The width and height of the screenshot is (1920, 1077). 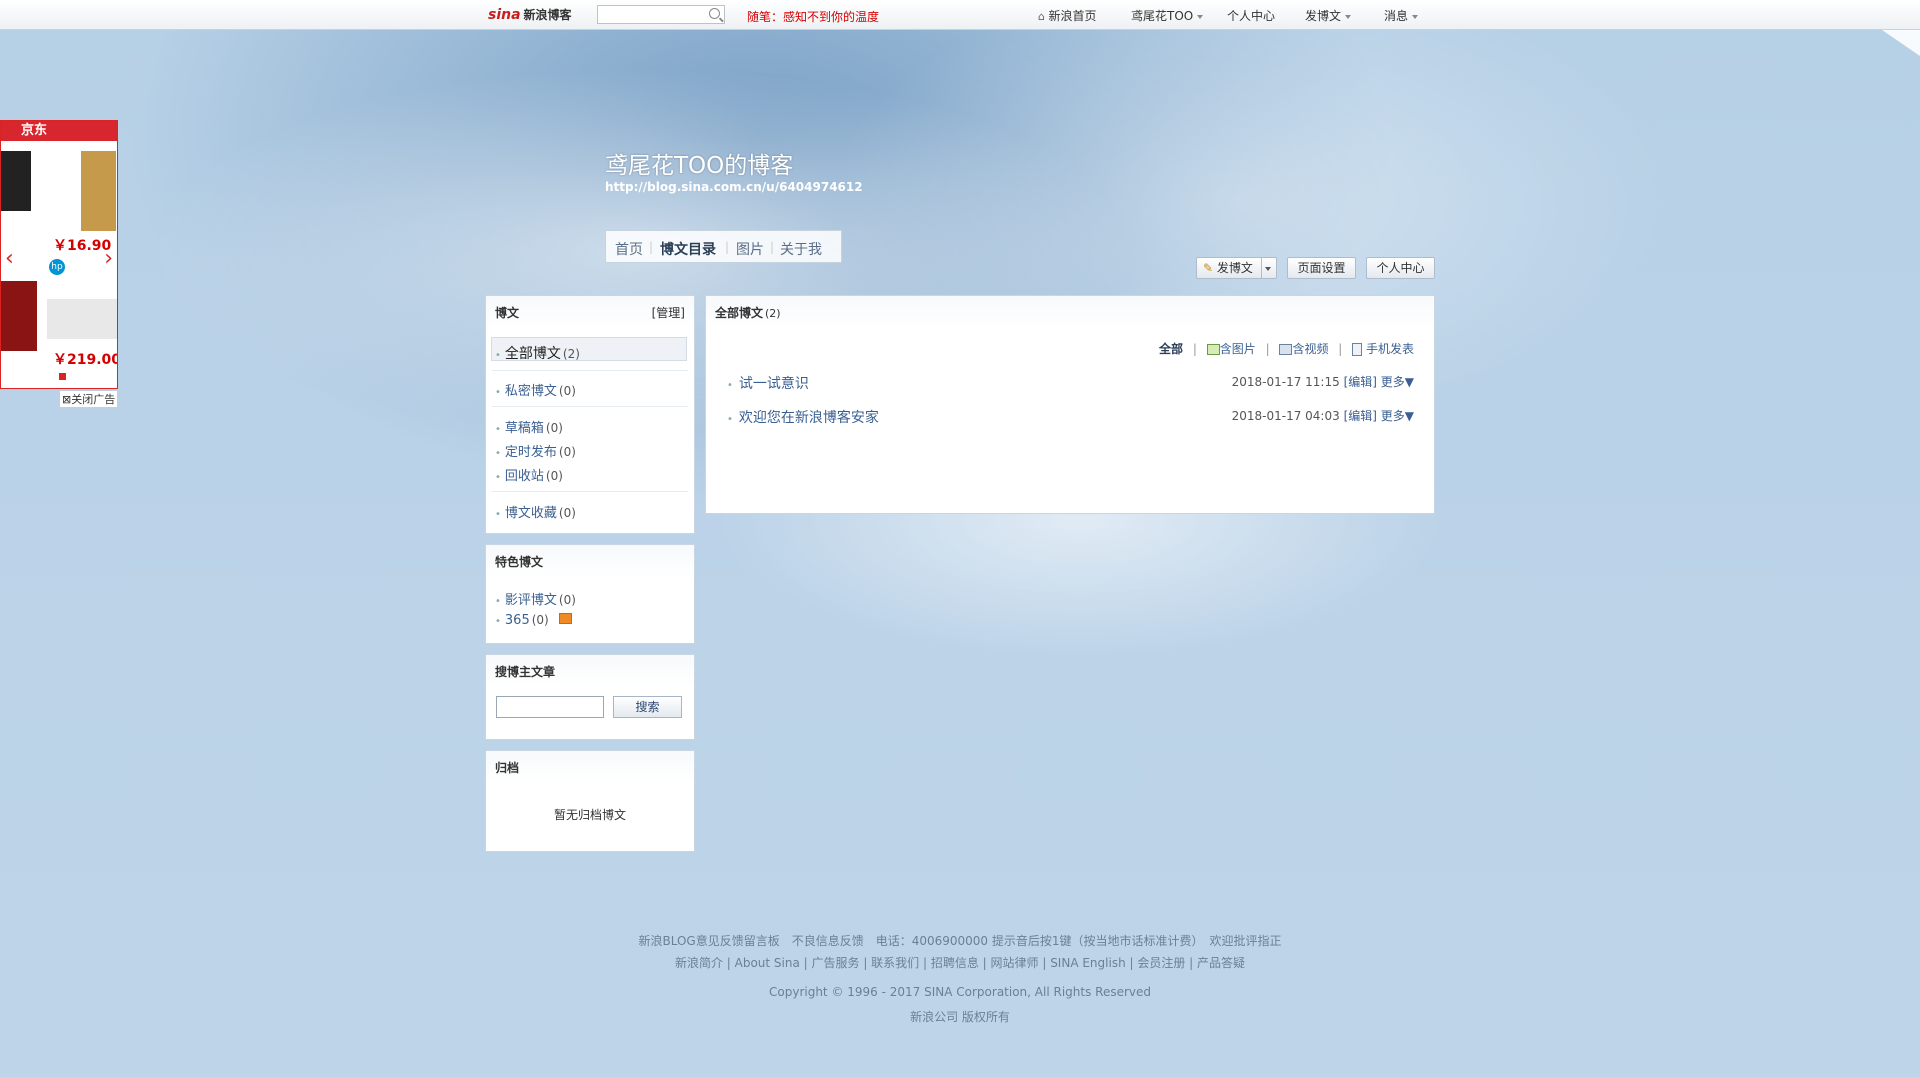 What do you see at coordinates (530, 14) in the screenshot?
I see `sina-blog-logo: sina 新浪博客` at bounding box center [530, 14].